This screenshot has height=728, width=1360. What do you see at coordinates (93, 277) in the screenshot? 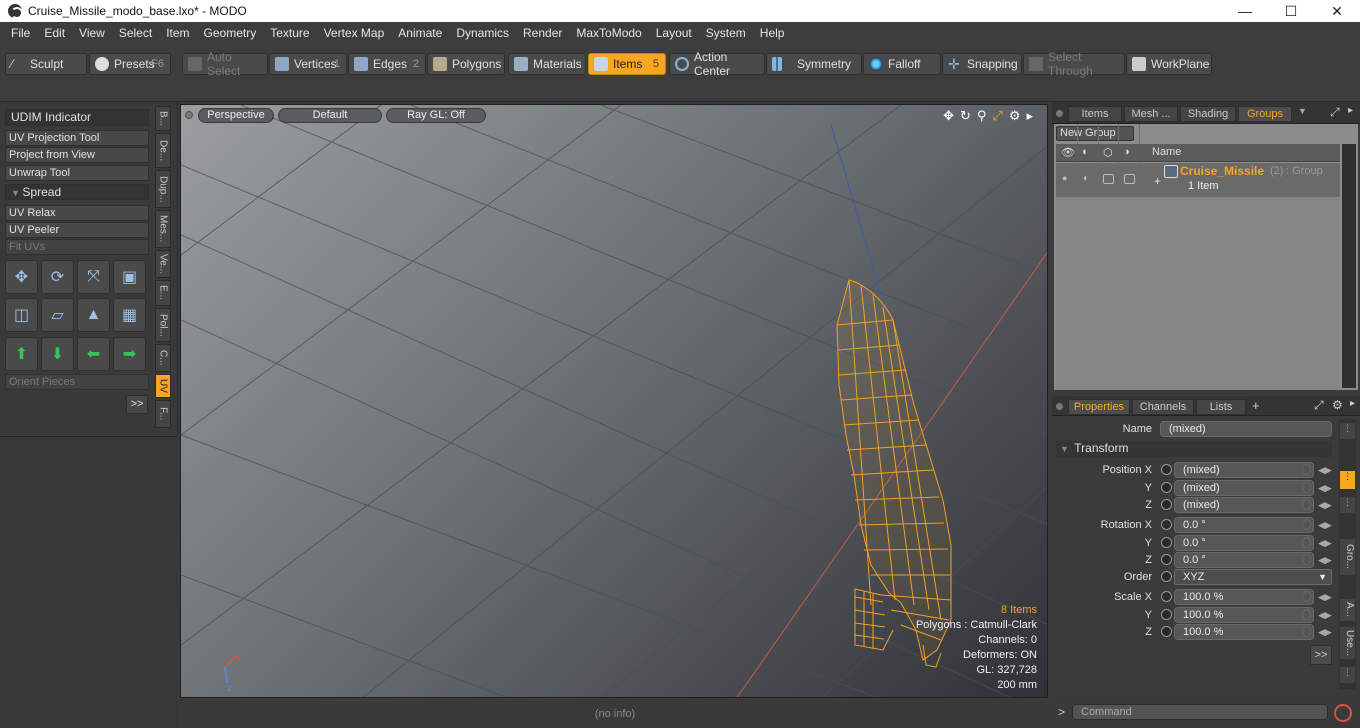
I see `uv-scale-icon: ⤧` at bounding box center [93, 277].